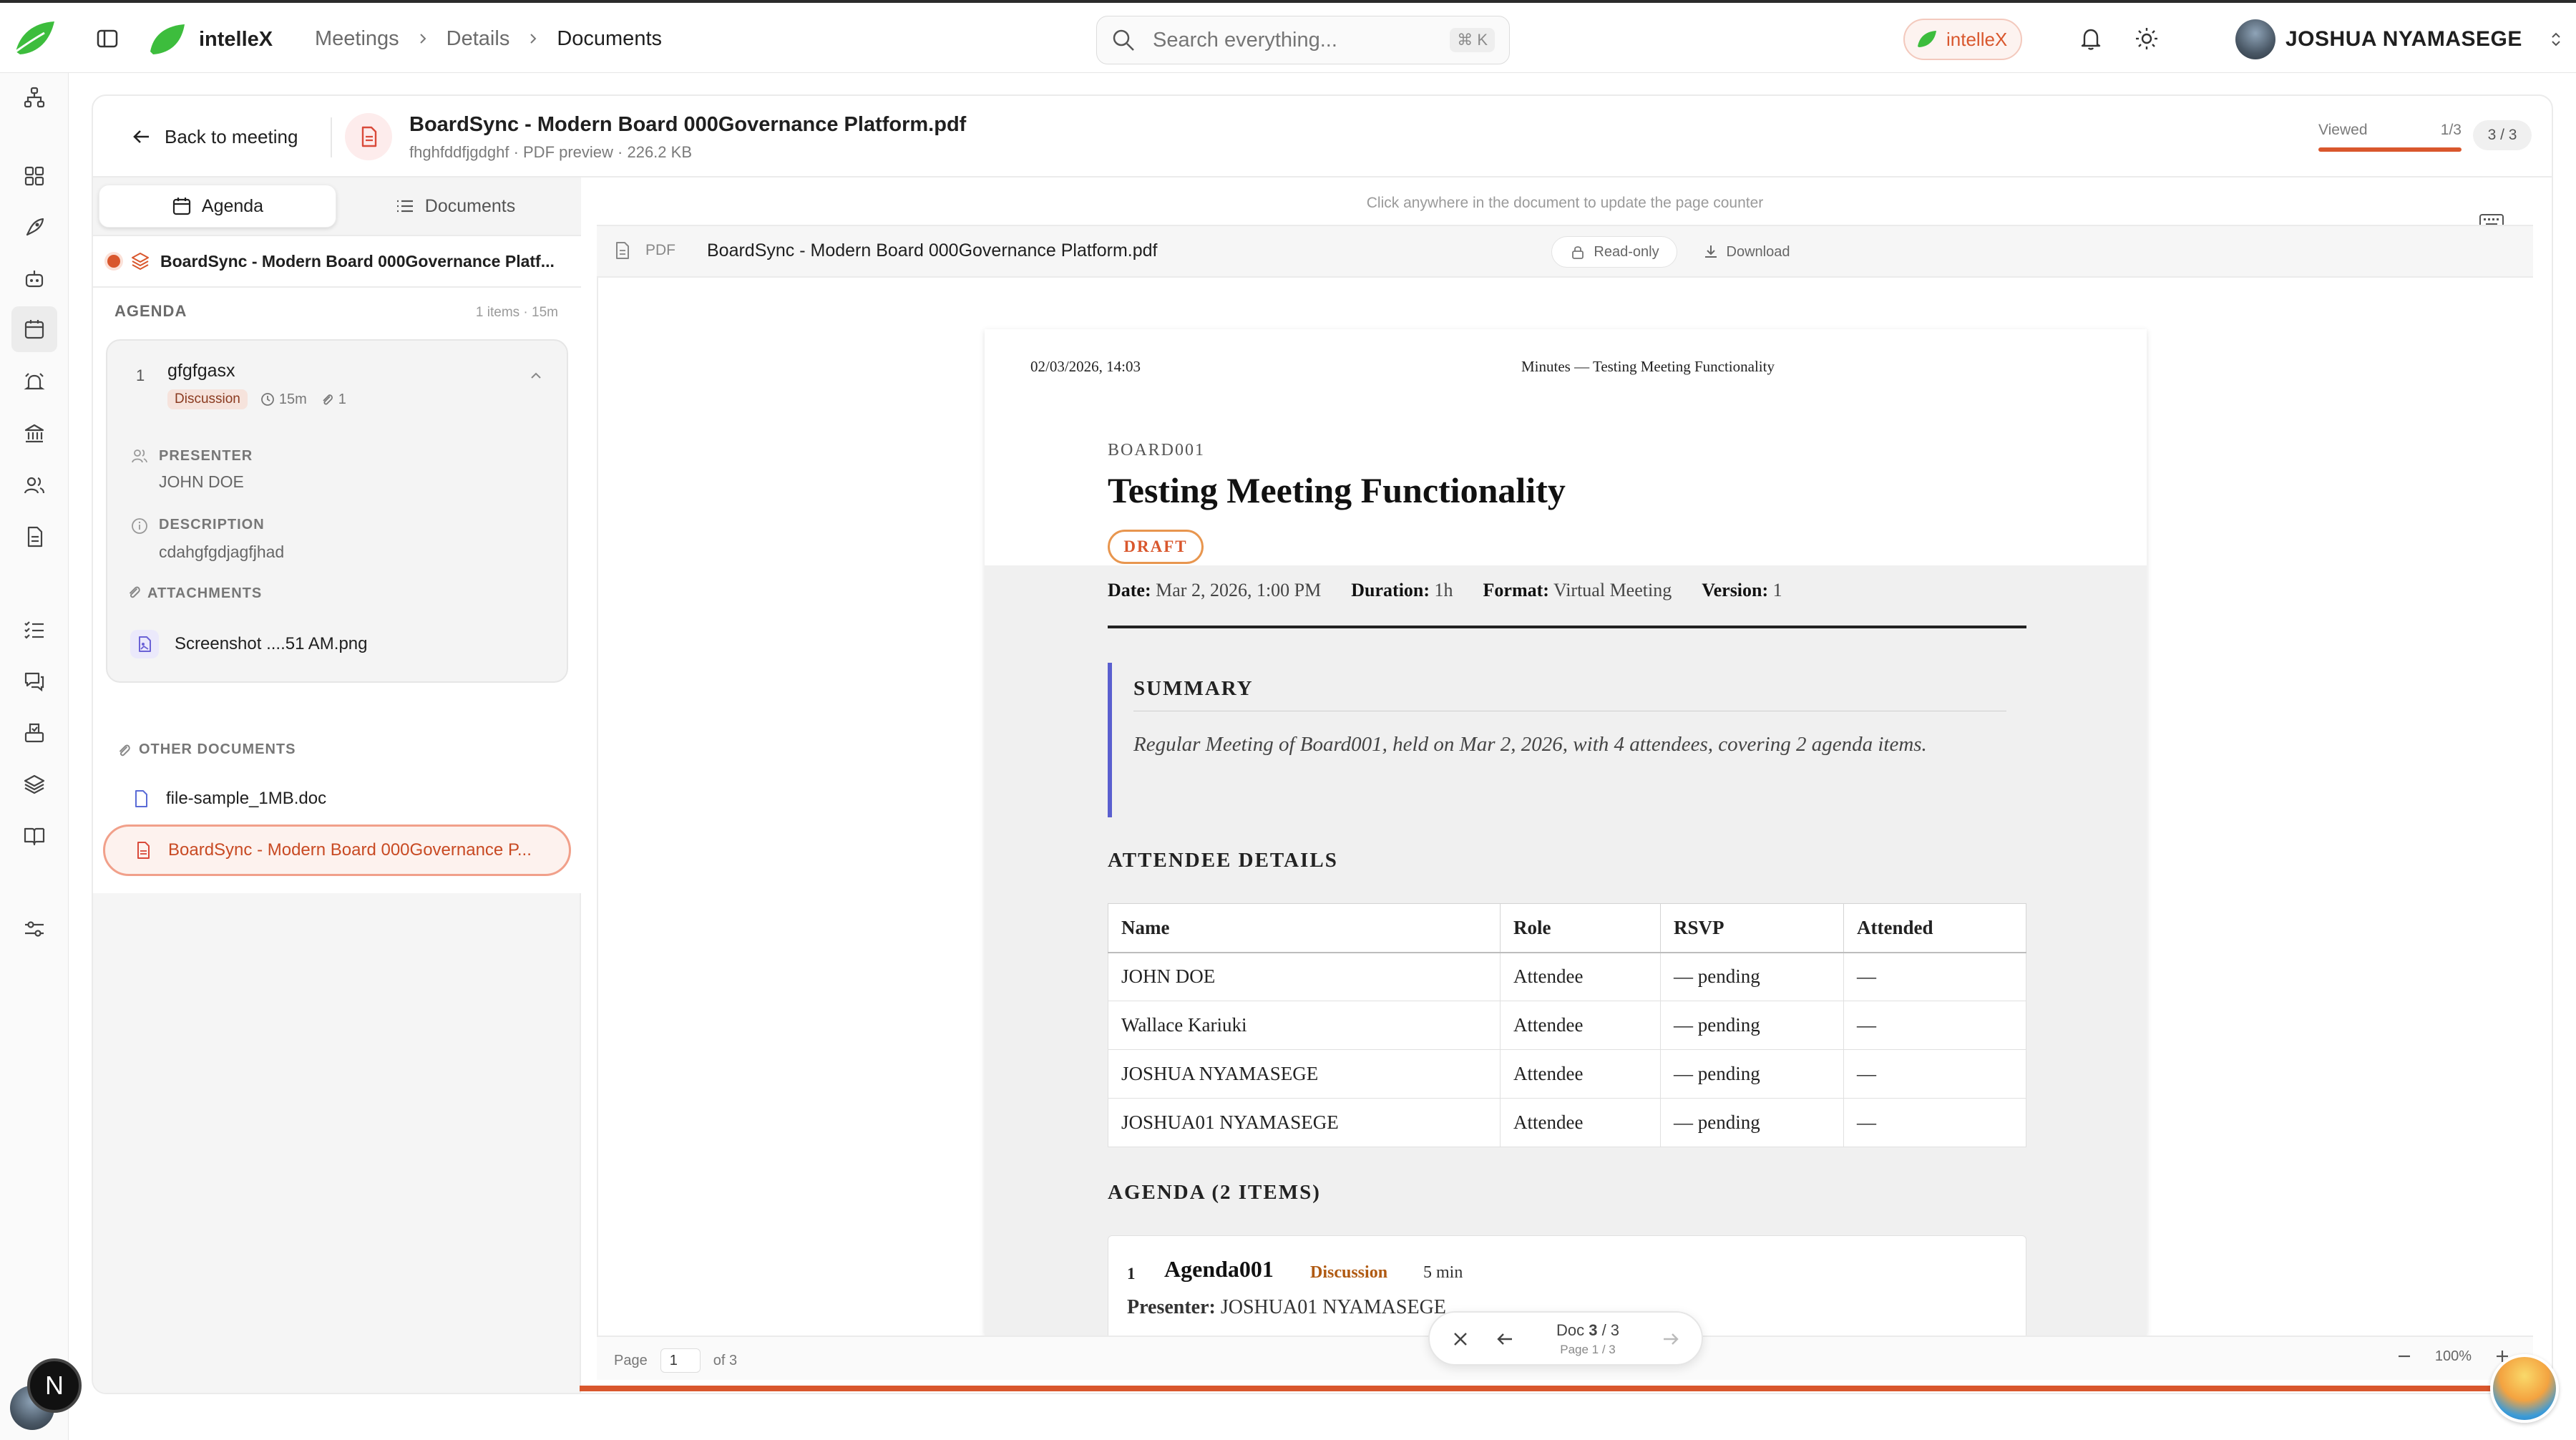  Describe the element at coordinates (206, 456) in the screenshot. I see `presenter-label: PRESENTER` at that location.